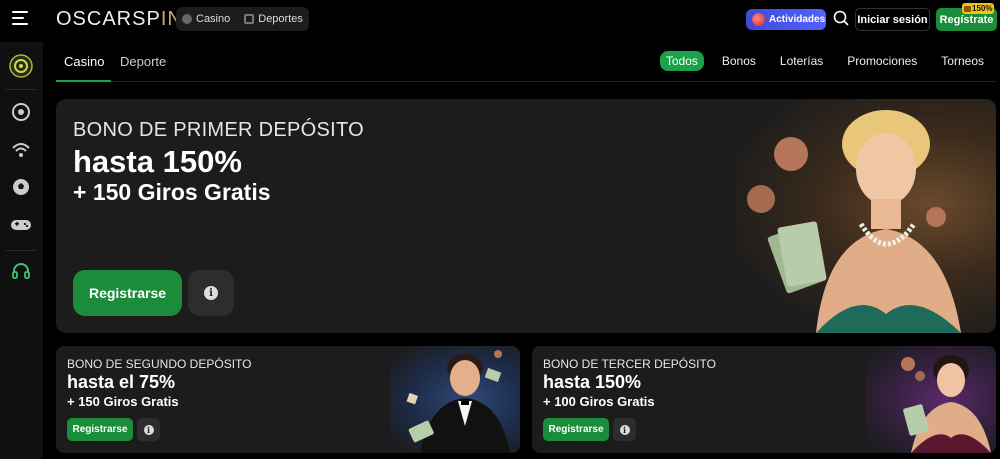 The image size is (1000, 459). I want to click on nav-casino: Casino, so click(206, 19).